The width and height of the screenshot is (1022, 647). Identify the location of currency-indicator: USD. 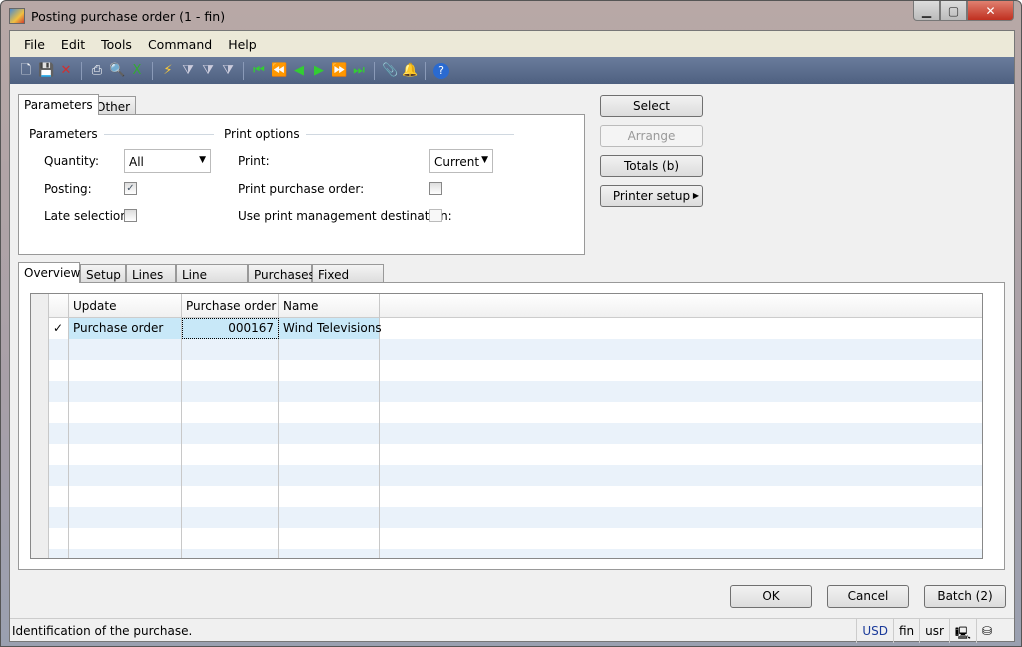
(874, 630).